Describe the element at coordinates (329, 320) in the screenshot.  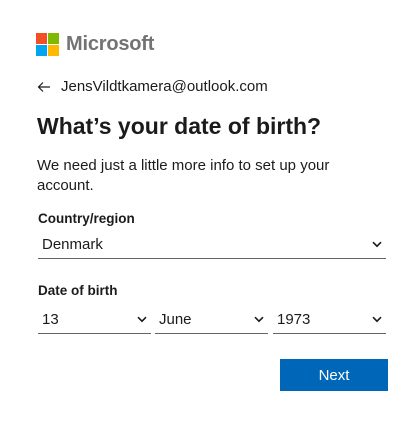
I see `year-select: 1973` at that location.